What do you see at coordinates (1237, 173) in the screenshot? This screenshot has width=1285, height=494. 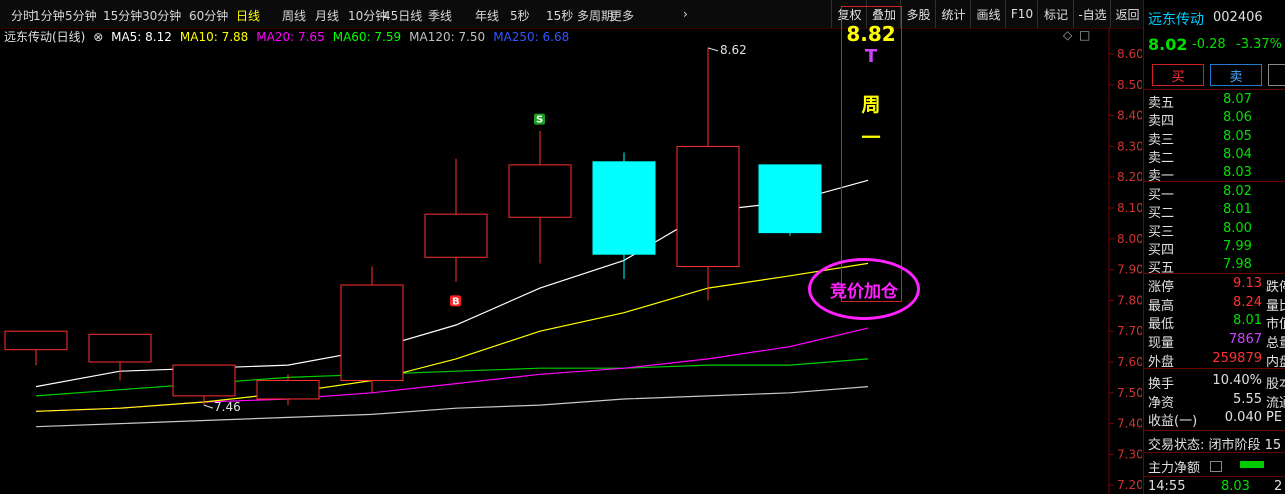 I see `order-book-price: 8.03` at bounding box center [1237, 173].